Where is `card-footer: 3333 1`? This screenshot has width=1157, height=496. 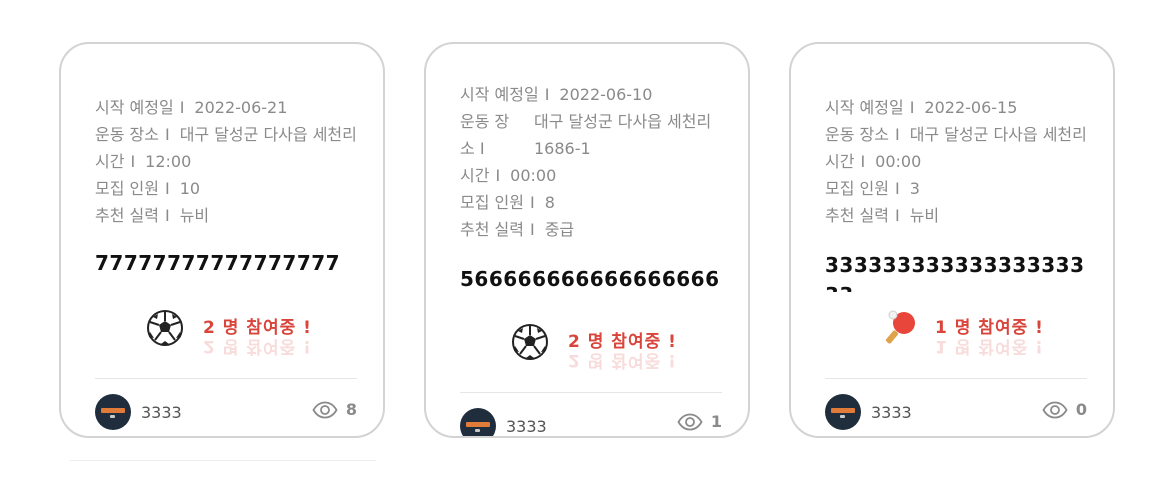
card-footer: 3333 1 is located at coordinates (591, 422).